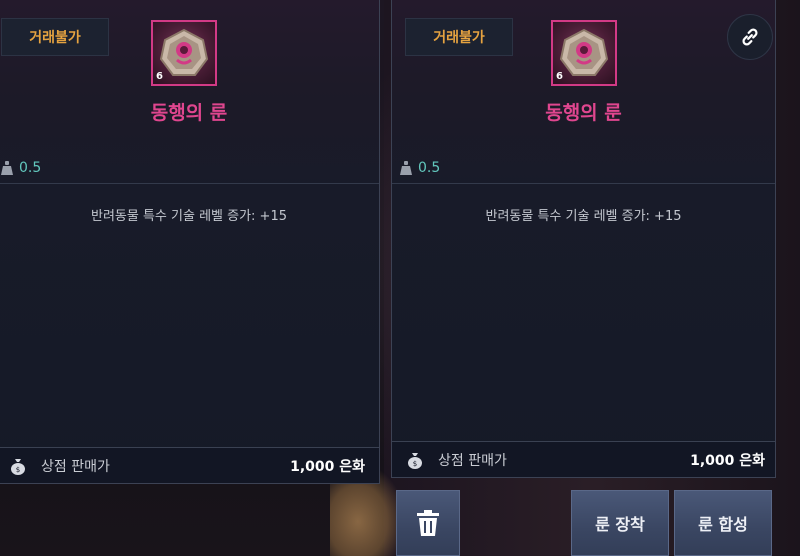 The image size is (800, 556). I want to click on delete-button, so click(428, 523).